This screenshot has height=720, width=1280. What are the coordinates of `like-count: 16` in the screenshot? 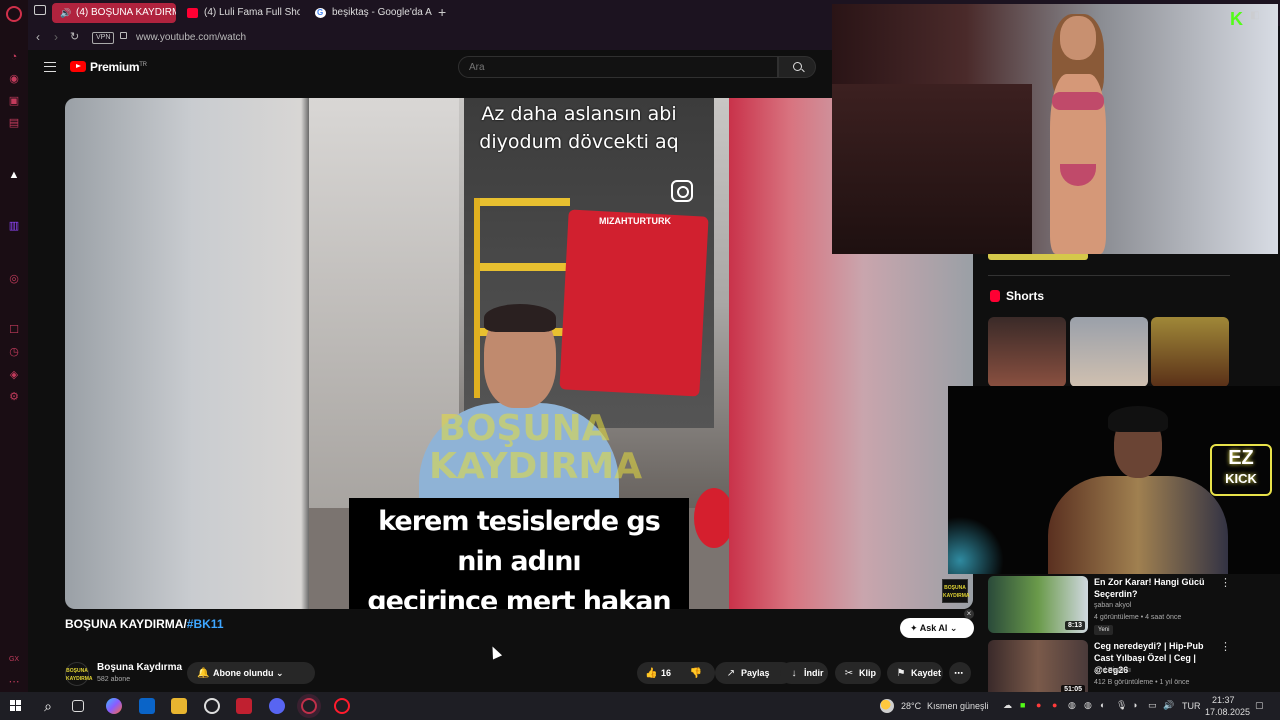 It's located at (666, 673).